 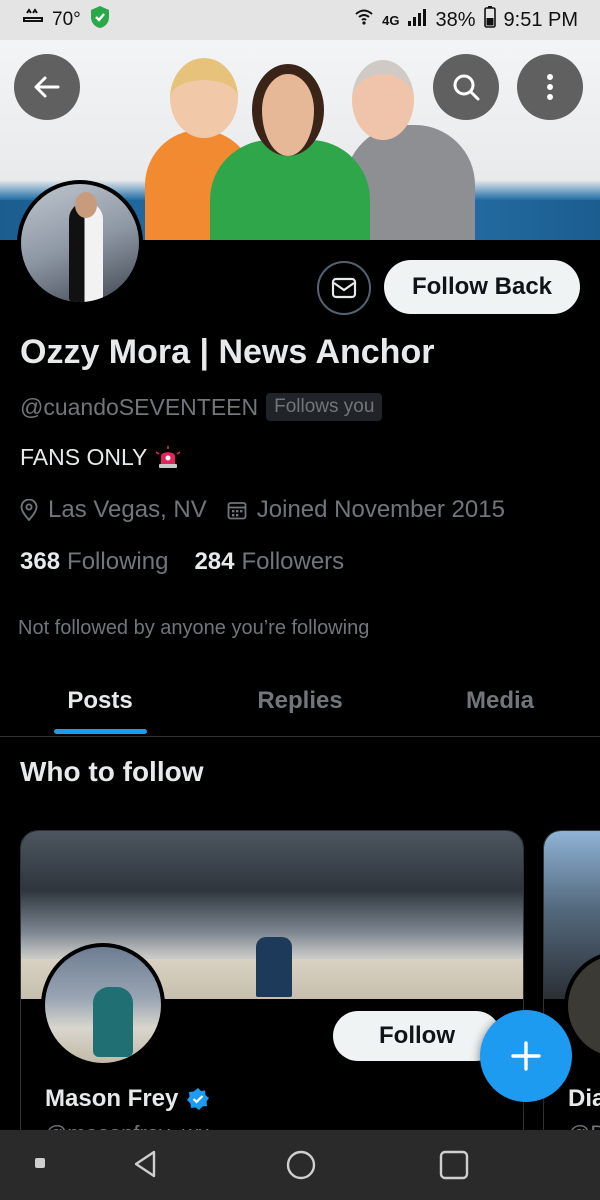 I want to click on shield-icon, so click(x=100, y=20).